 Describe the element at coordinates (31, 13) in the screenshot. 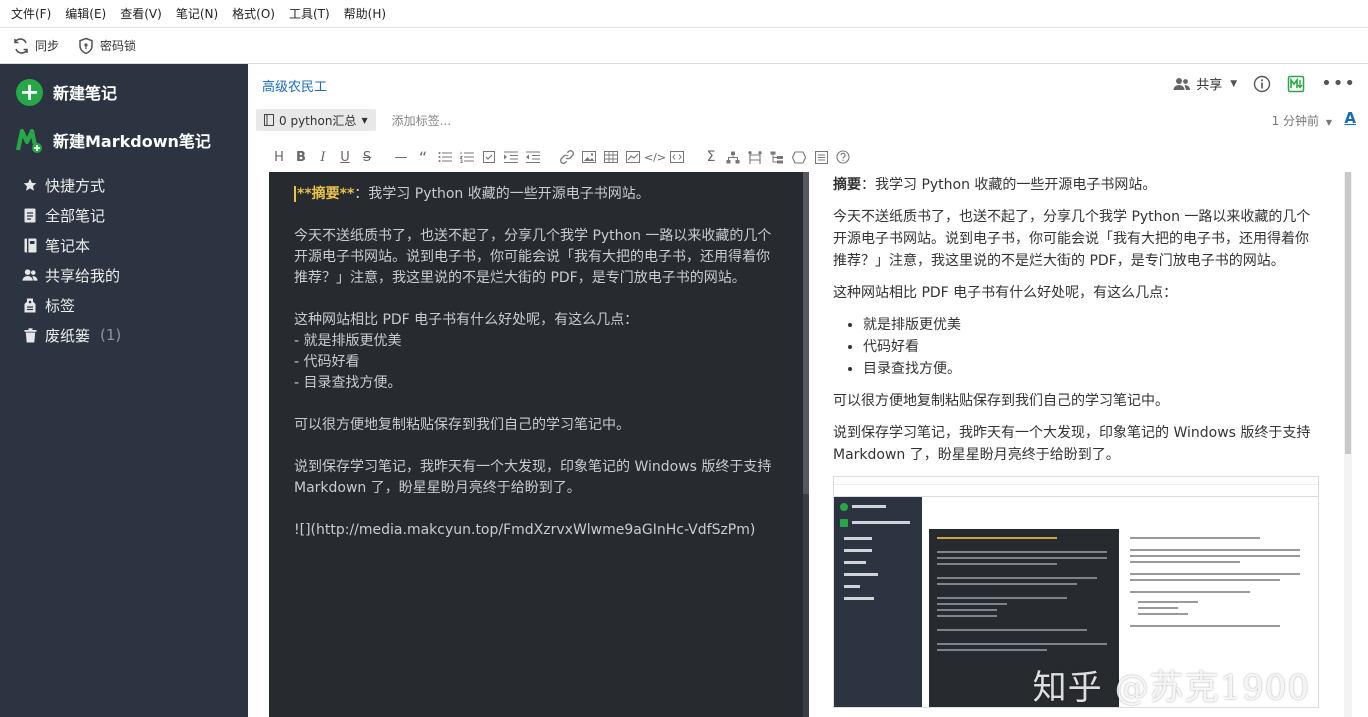

I see `menu-file: 文件(F)` at that location.